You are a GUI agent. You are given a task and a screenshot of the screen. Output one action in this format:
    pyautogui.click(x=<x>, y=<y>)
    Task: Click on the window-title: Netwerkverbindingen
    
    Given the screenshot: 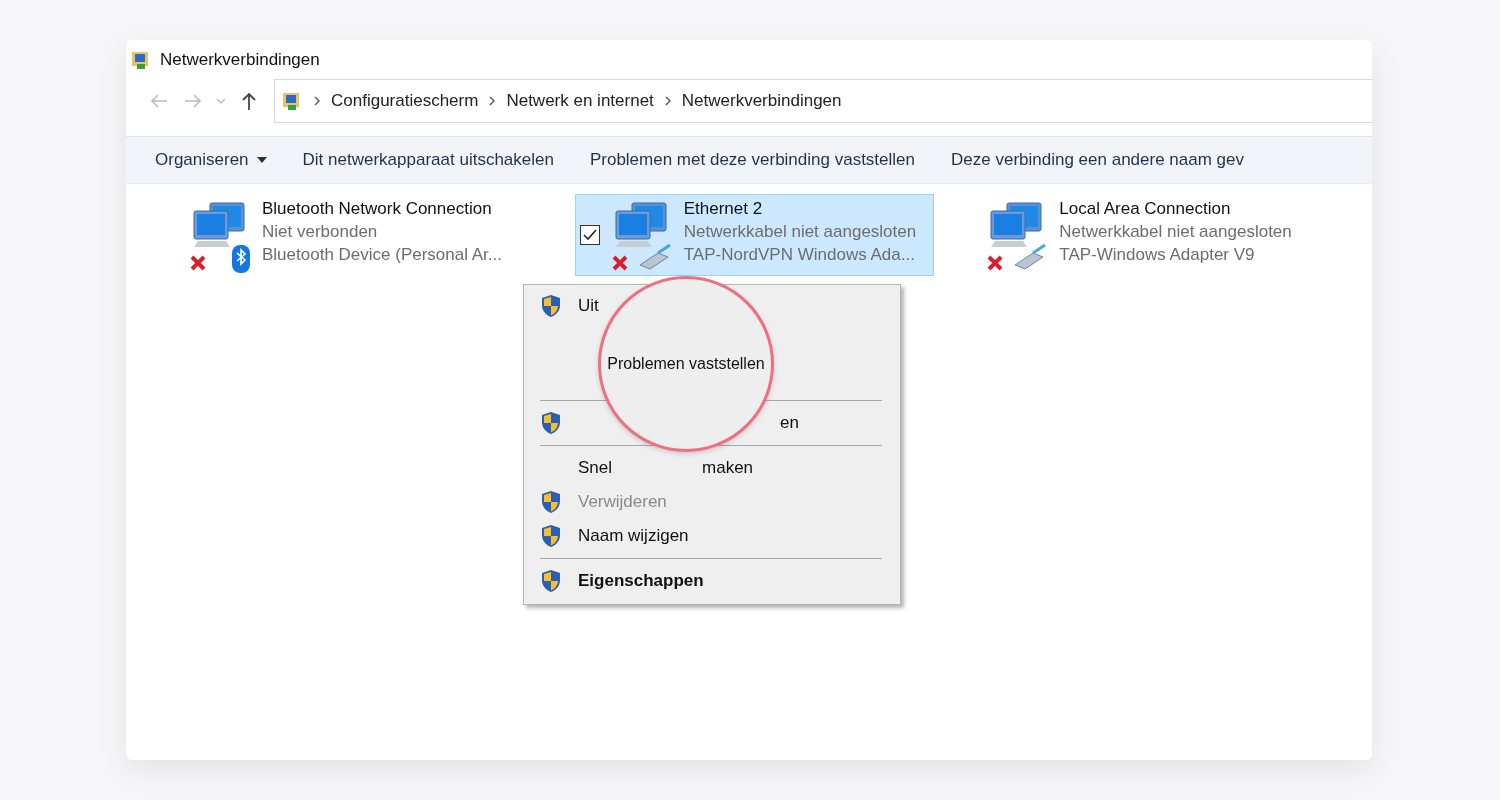 What is the action you would take?
    pyautogui.click(x=240, y=60)
    